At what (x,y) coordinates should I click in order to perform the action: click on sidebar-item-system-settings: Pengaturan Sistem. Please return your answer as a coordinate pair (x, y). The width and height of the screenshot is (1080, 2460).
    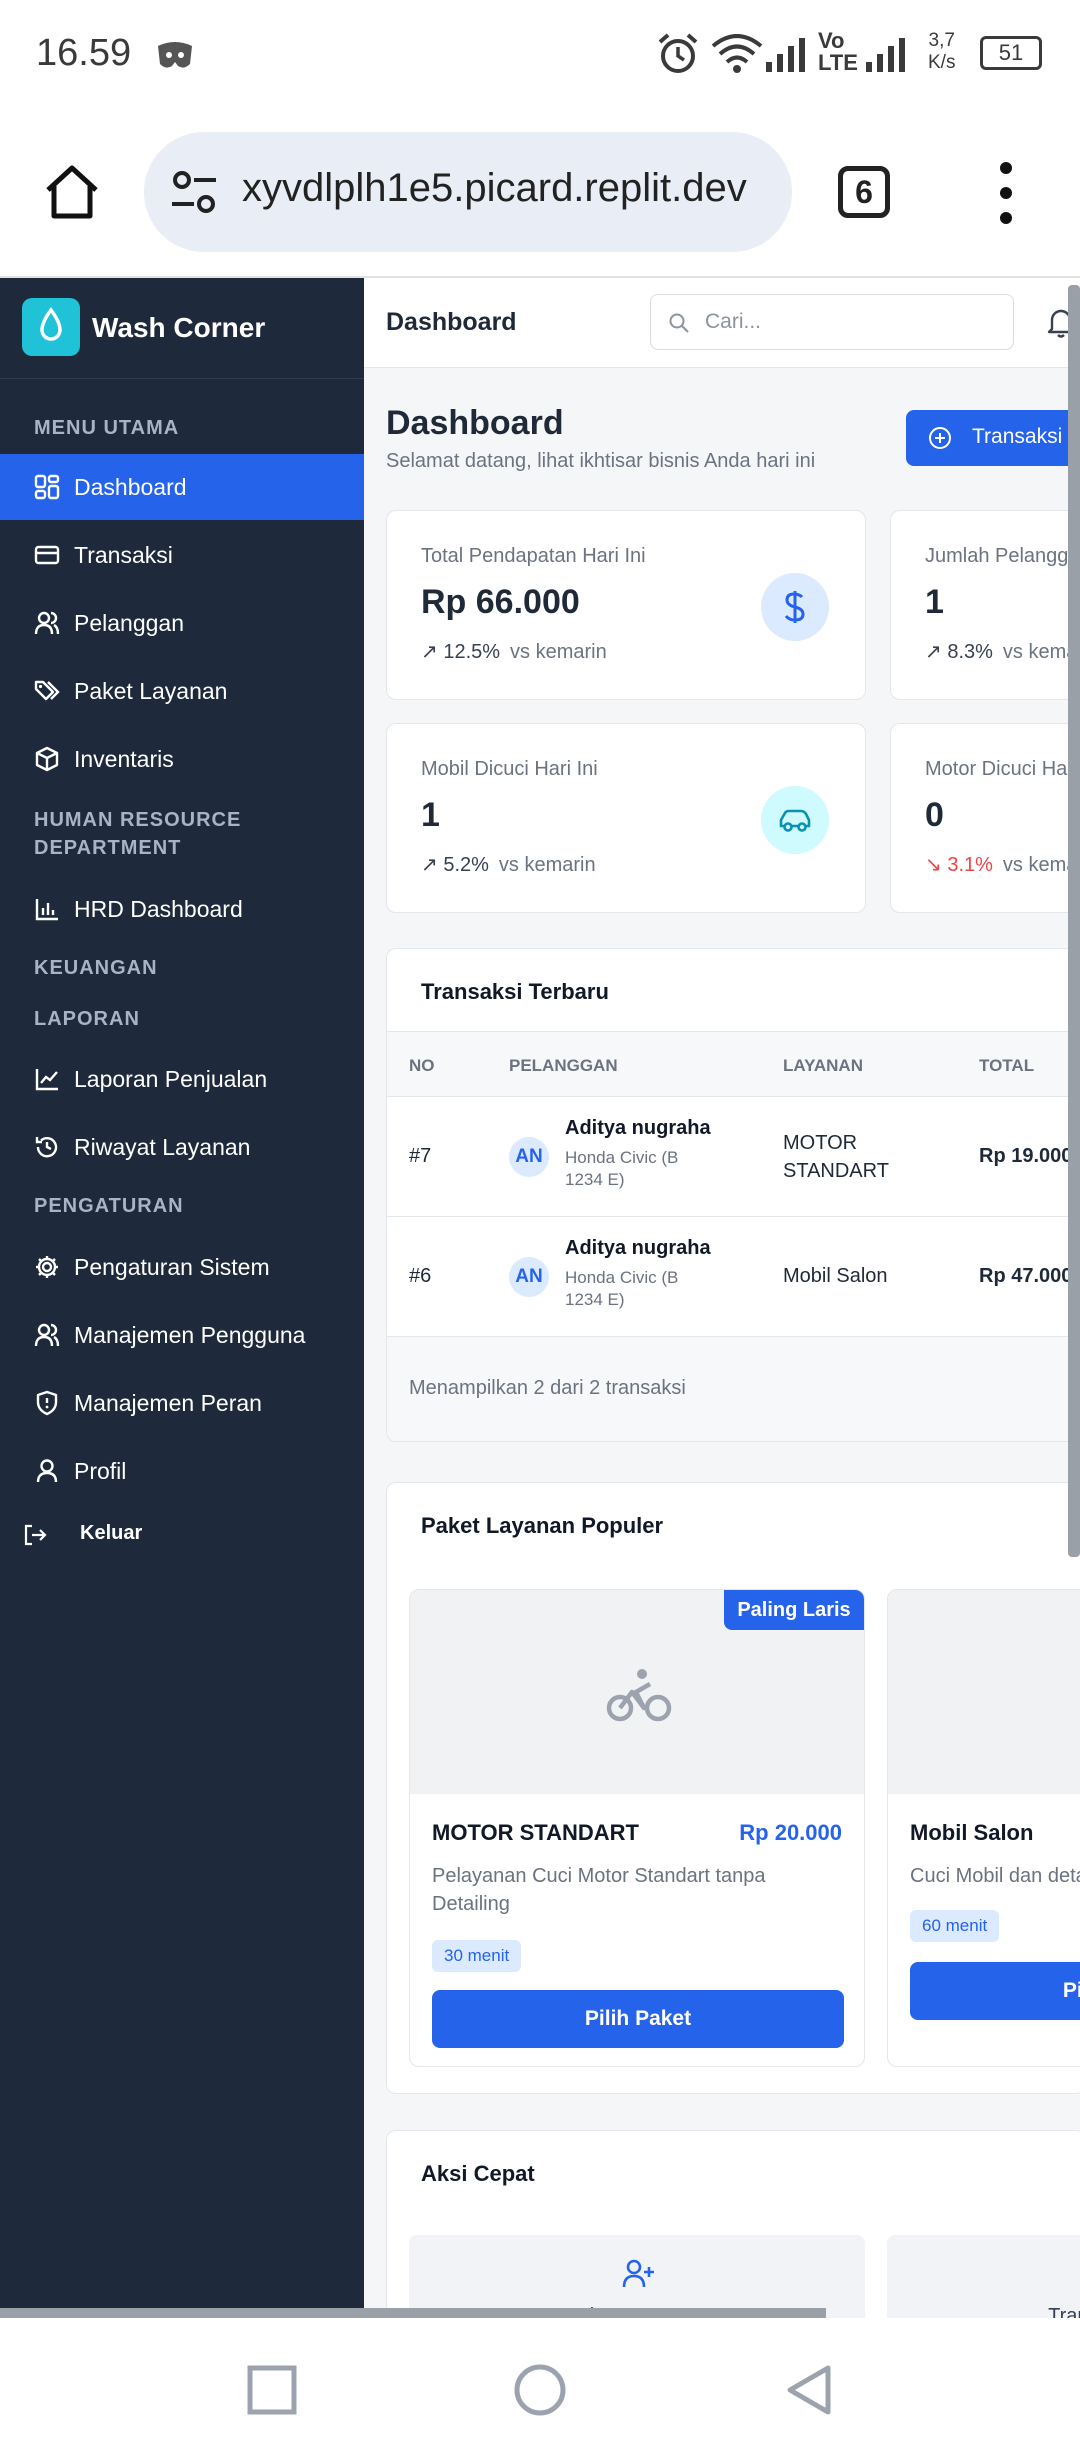
    Looking at the image, I should click on (182, 1267).